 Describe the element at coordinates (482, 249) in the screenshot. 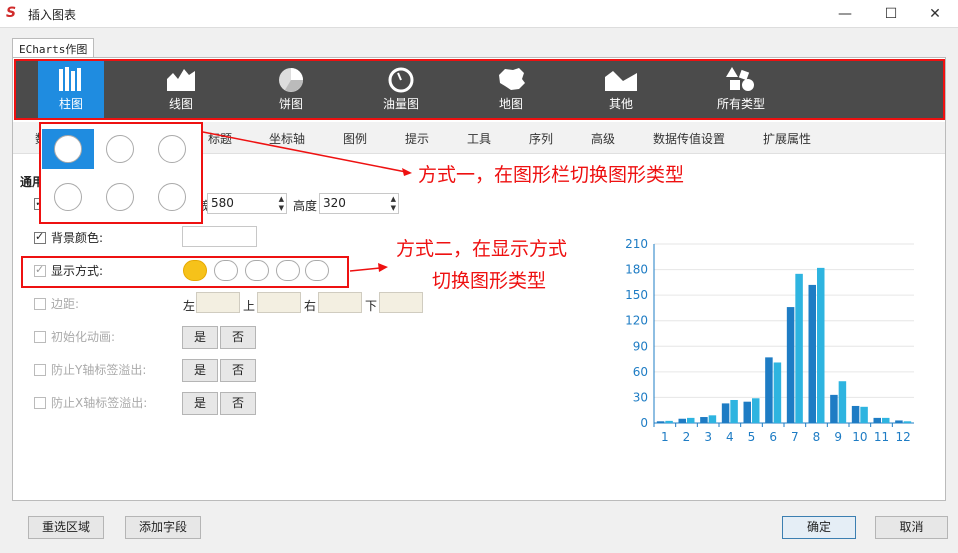

I see `annotation-method-two-line1: 方式二，在显示方式` at that location.